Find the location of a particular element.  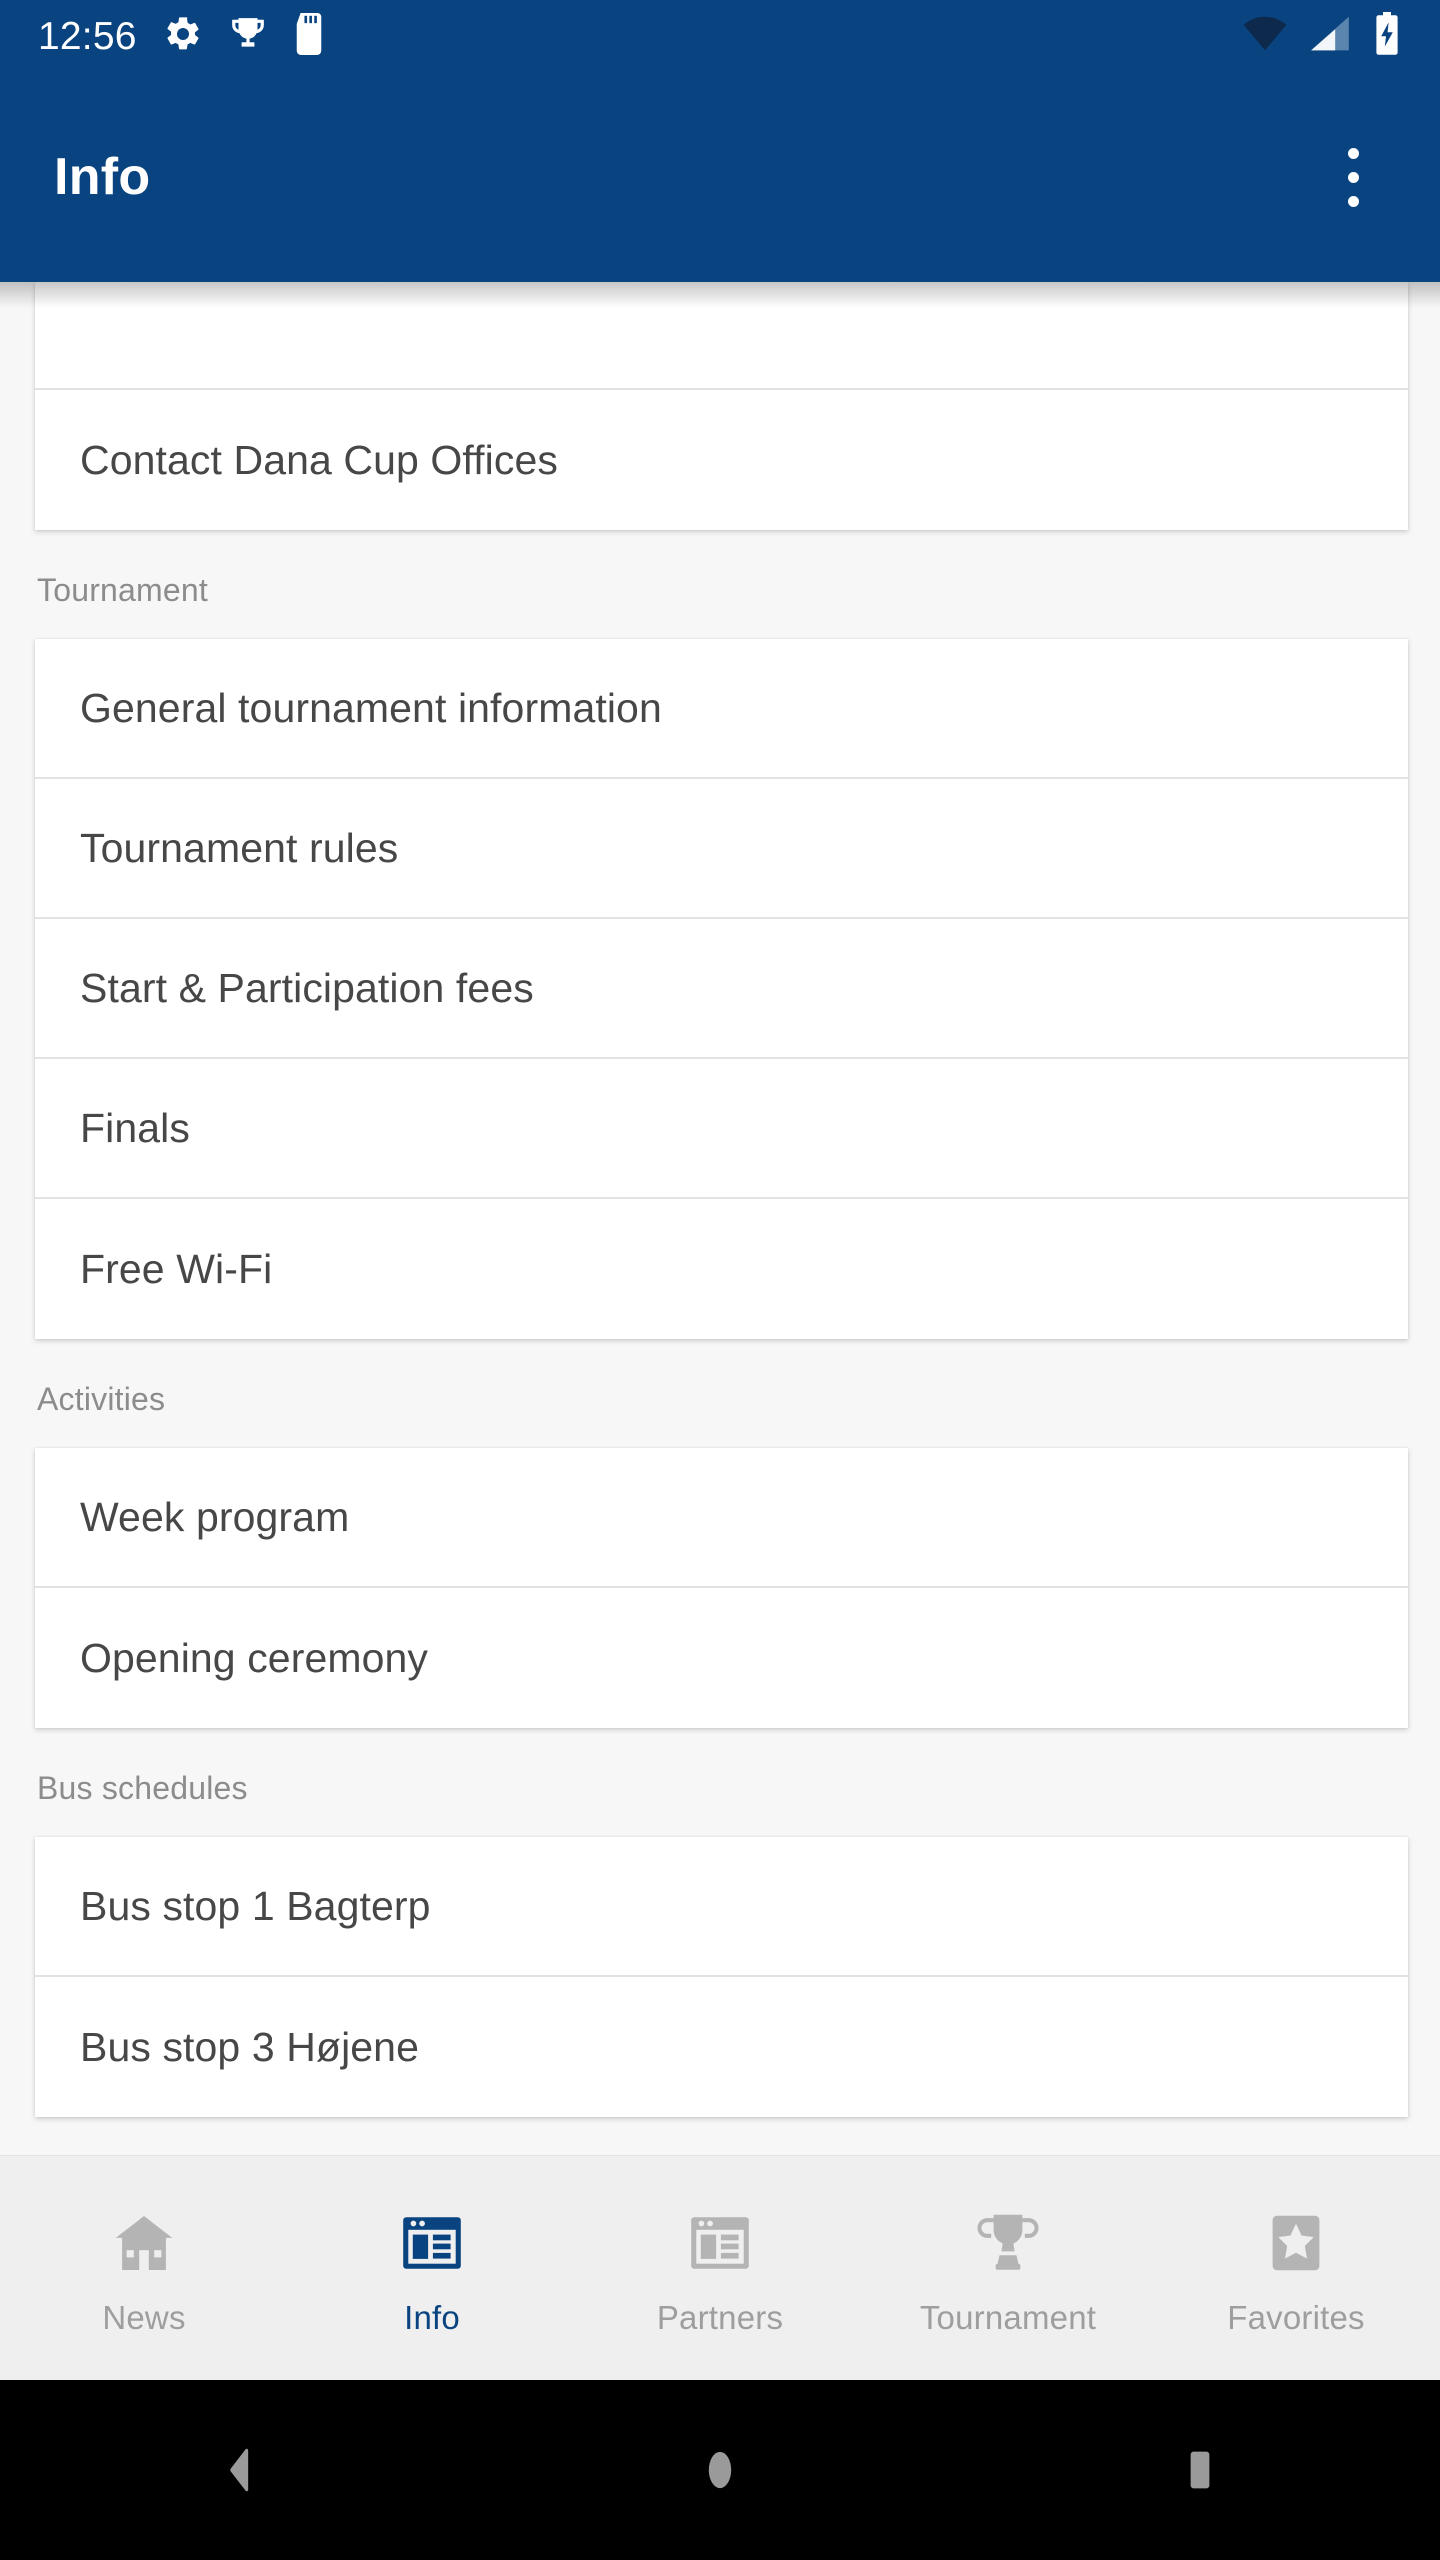

list-item: Opening ceremony is located at coordinates (721, 1658).